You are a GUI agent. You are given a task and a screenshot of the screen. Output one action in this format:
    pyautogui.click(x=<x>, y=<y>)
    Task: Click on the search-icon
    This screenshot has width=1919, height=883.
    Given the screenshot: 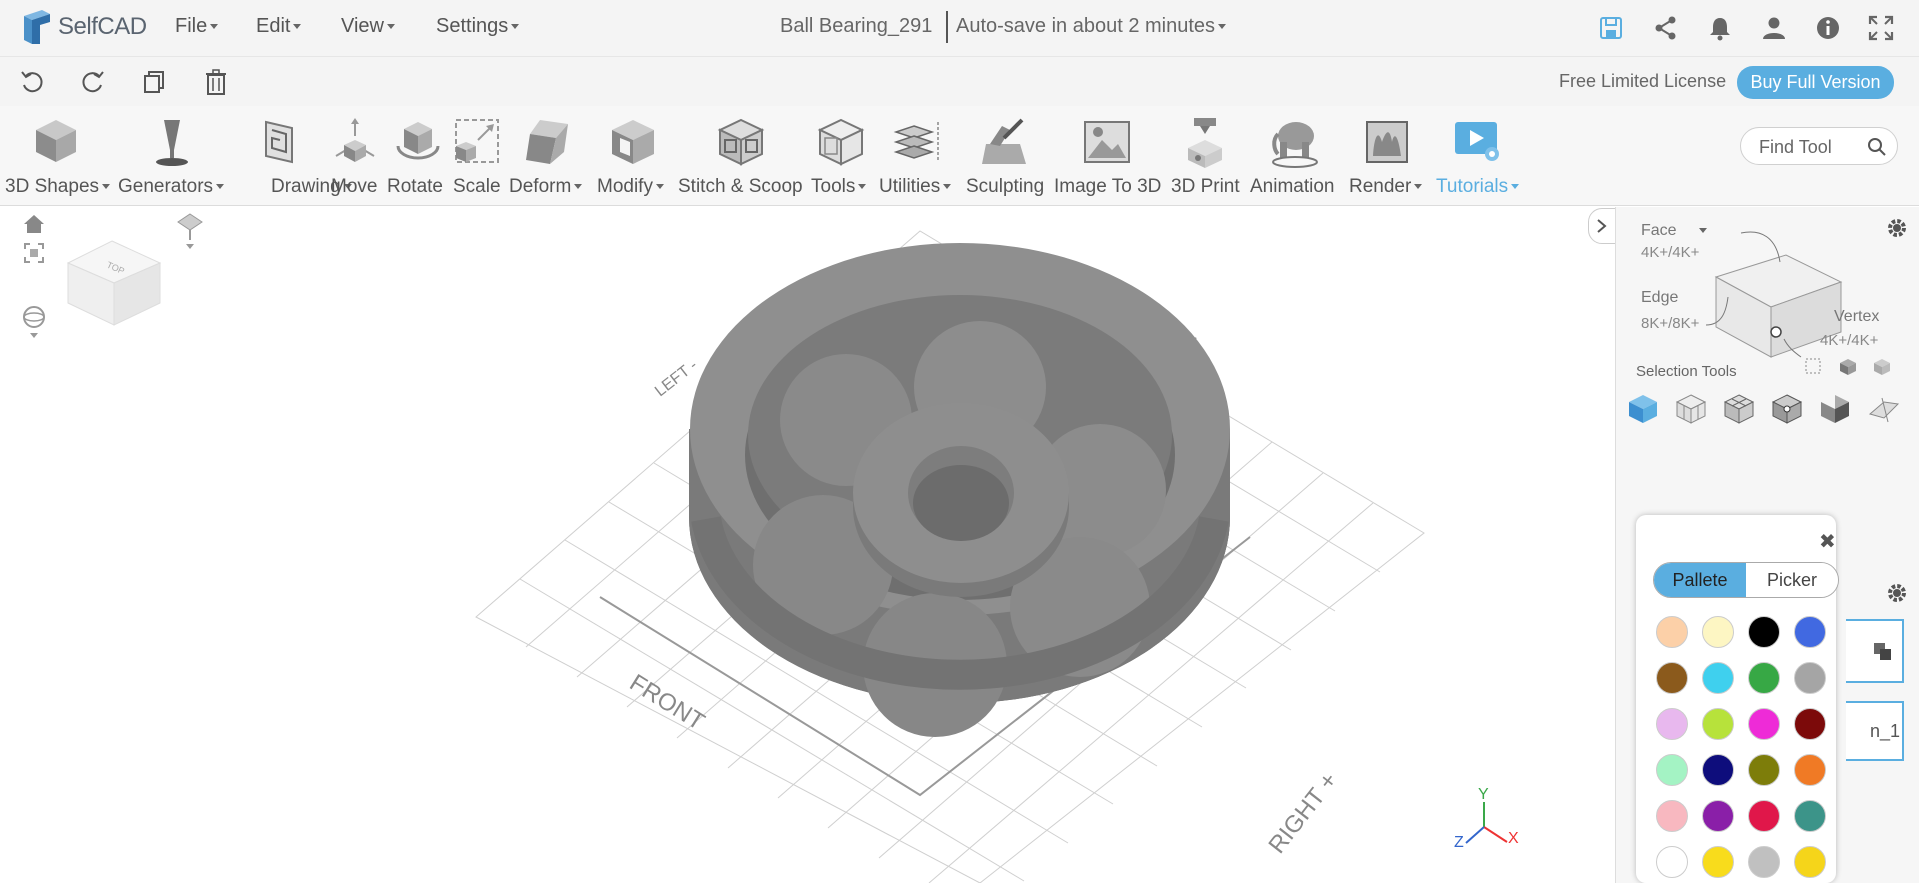 What is the action you would take?
    pyautogui.click(x=1877, y=147)
    